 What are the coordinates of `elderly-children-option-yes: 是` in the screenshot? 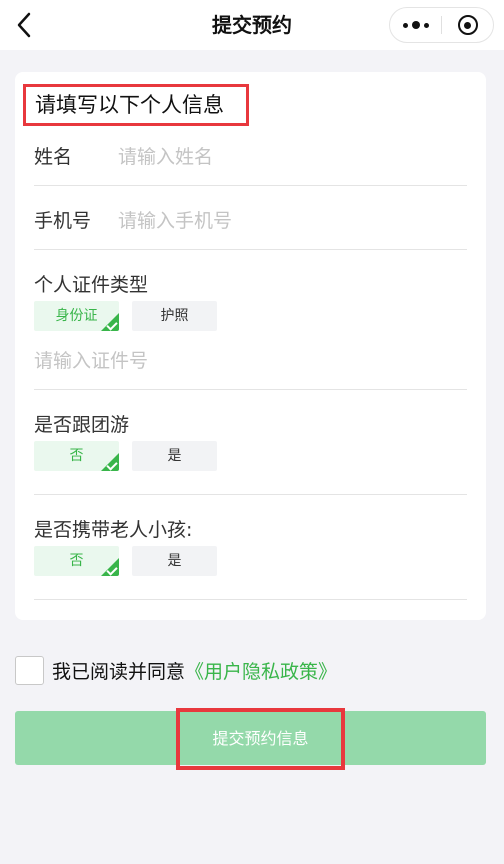 It's located at (174, 561).